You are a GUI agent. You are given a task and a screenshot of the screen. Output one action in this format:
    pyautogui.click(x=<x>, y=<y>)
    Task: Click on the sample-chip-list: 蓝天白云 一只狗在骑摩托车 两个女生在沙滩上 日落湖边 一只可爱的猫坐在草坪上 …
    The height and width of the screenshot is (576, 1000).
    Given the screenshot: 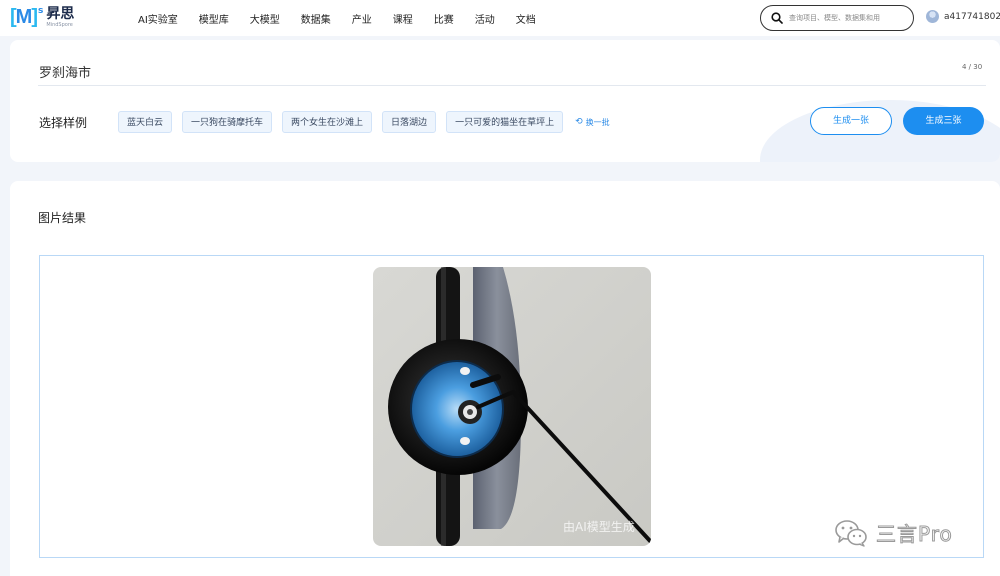 What is the action you would take?
    pyautogui.click(x=364, y=122)
    